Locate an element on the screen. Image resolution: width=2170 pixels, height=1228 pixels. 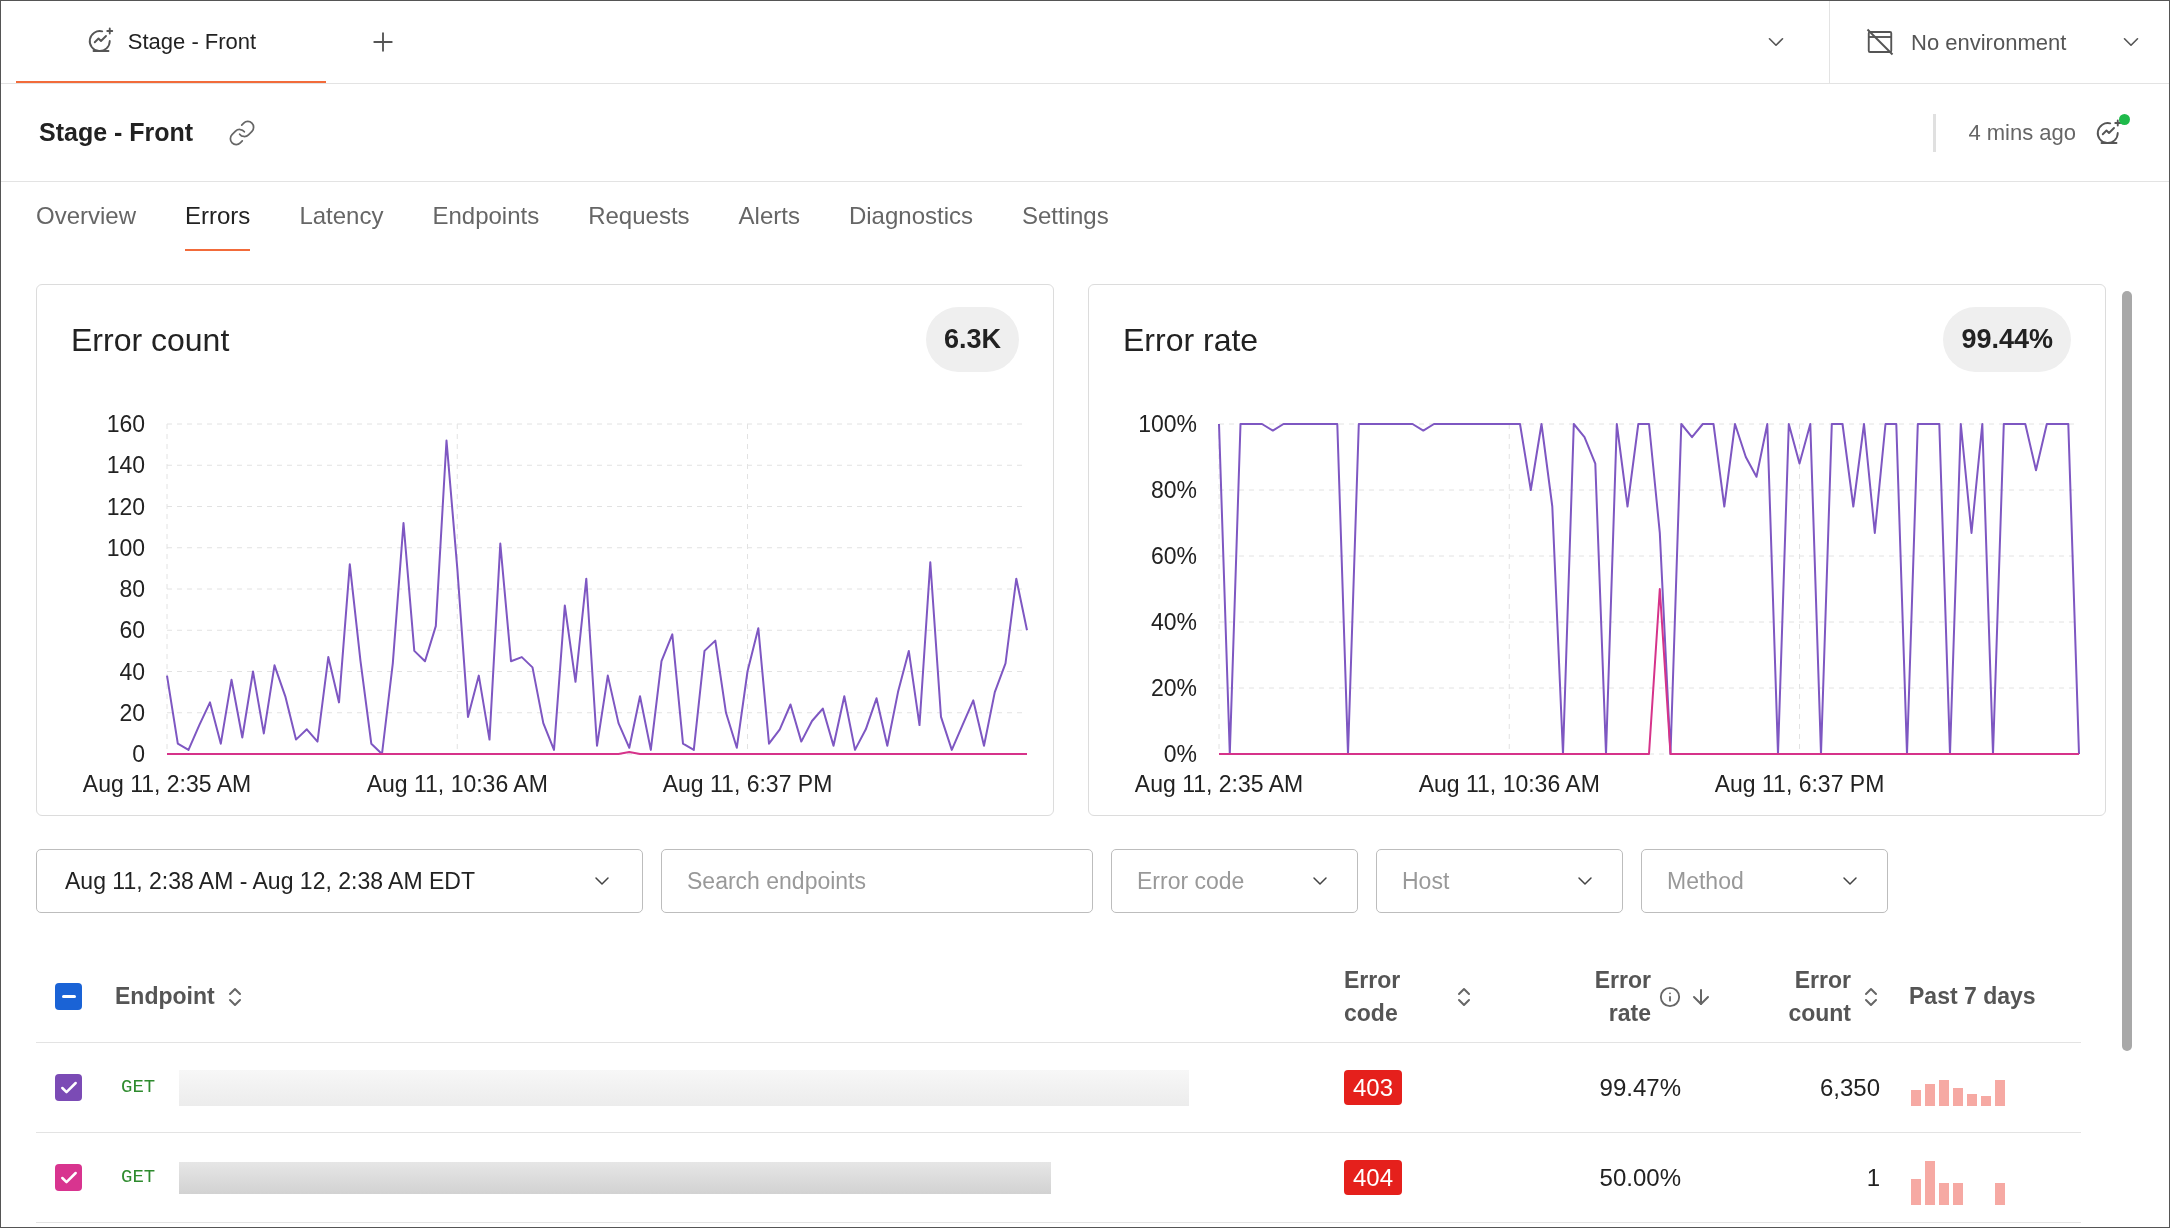
axis-tick-label: 0 is located at coordinates (138, 754).